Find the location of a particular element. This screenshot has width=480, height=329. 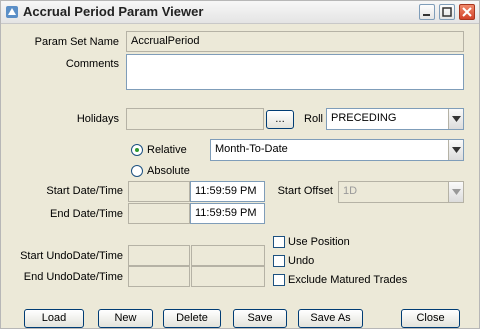

start-offset-label: Start Offset is located at coordinates (305, 191).